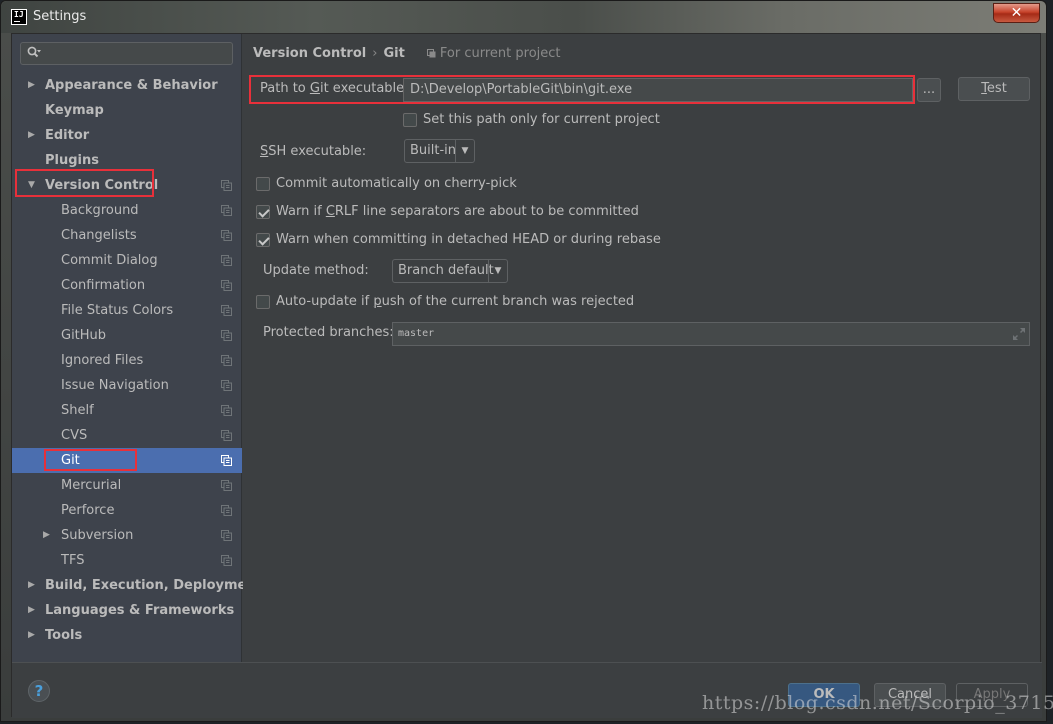 The image size is (1053, 724). What do you see at coordinates (263, 240) in the screenshot?
I see `warn-detached-head-checkbox` at bounding box center [263, 240].